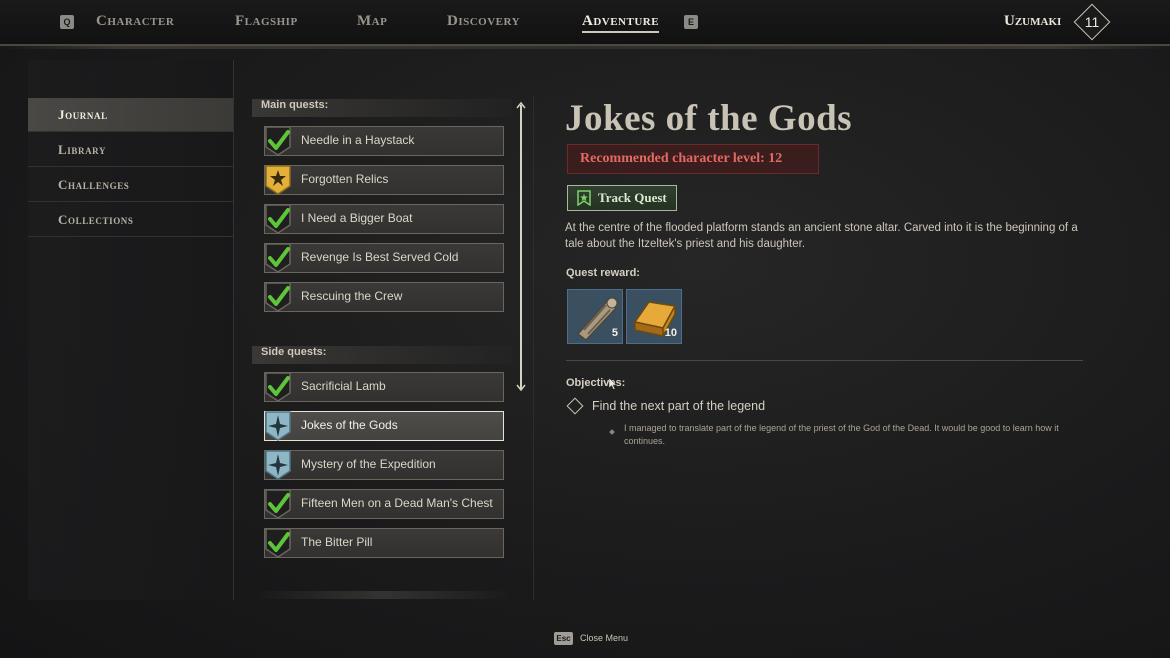 This screenshot has width=1170, height=658. Describe the element at coordinates (691, 22) in the screenshot. I see `next-tab-key-hint: E` at that location.